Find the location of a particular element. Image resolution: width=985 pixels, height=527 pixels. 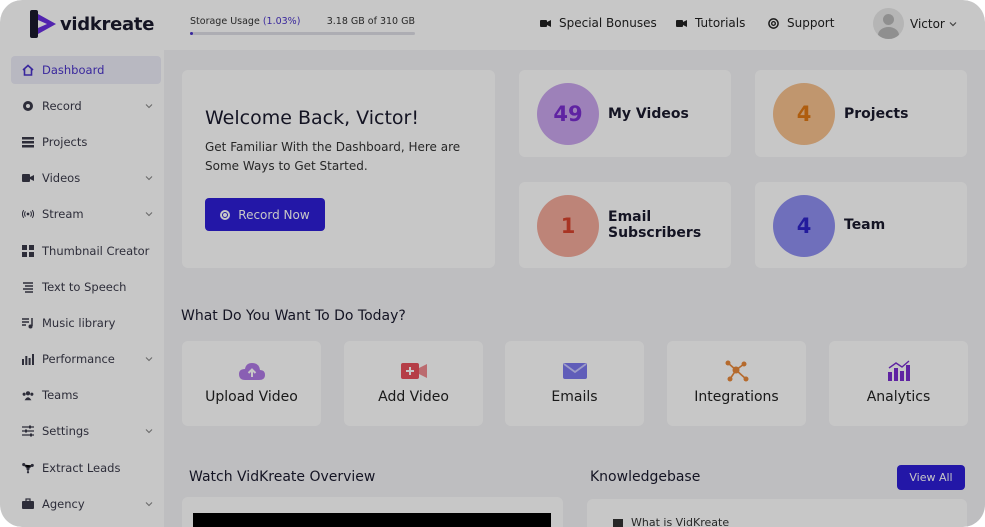

tutorials-link: Tutorials is located at coordinates (710, 23).